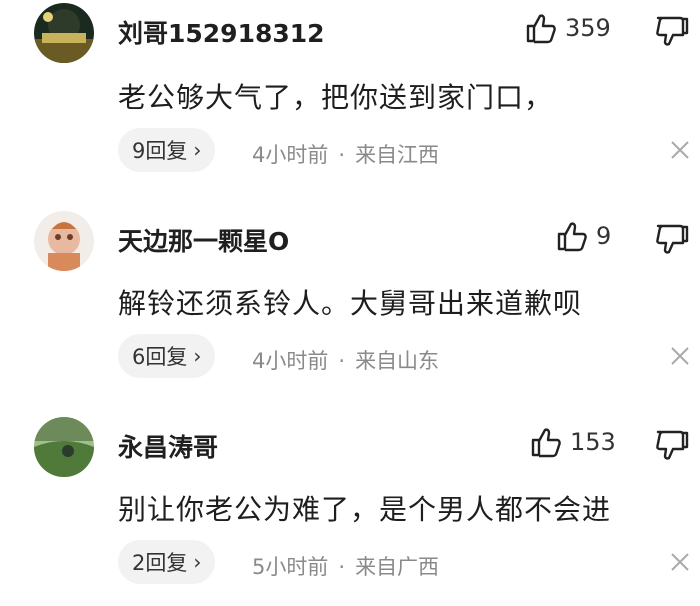 This screenshot has height=606, width=700. Describe the element at coordinates (593, 442) in the screenshot. I see `like-count: 153` at that location.